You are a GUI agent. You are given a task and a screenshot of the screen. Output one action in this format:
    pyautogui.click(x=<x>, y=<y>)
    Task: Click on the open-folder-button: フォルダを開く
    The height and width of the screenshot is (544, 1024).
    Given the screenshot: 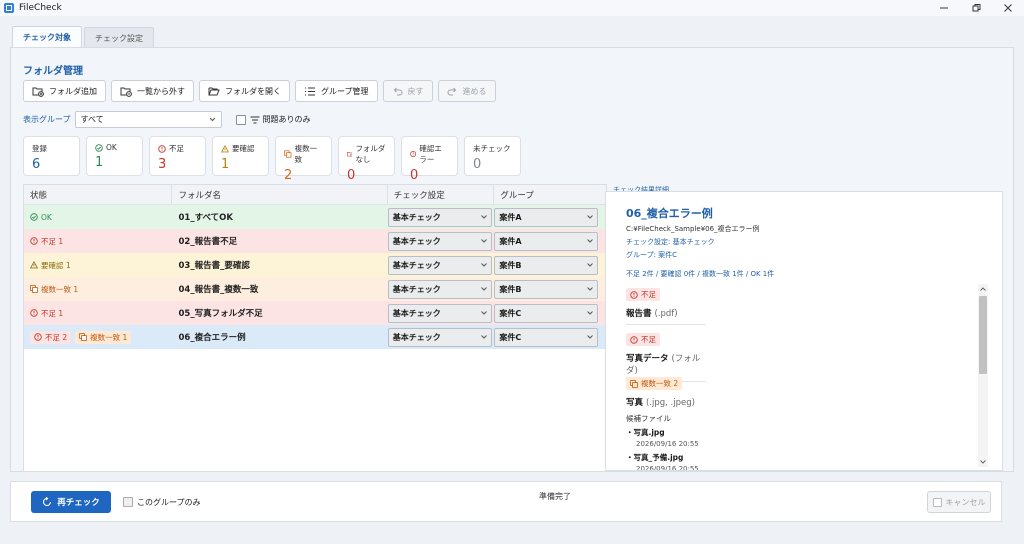 What is the action you would take?
    pyautogui.click(x=244, y=91)
    